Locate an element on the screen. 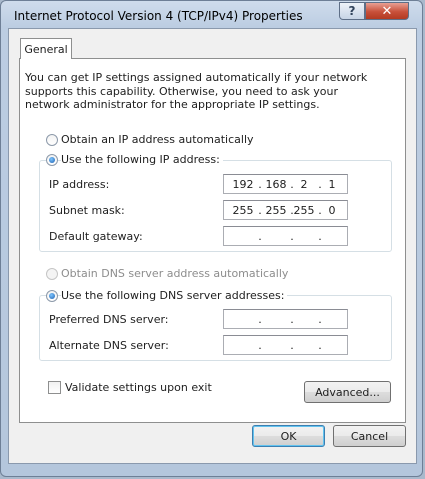 This screenshot has height=479, width=425. subnet-mask-label: Subnet mask: is located at coordinates (87, 210).